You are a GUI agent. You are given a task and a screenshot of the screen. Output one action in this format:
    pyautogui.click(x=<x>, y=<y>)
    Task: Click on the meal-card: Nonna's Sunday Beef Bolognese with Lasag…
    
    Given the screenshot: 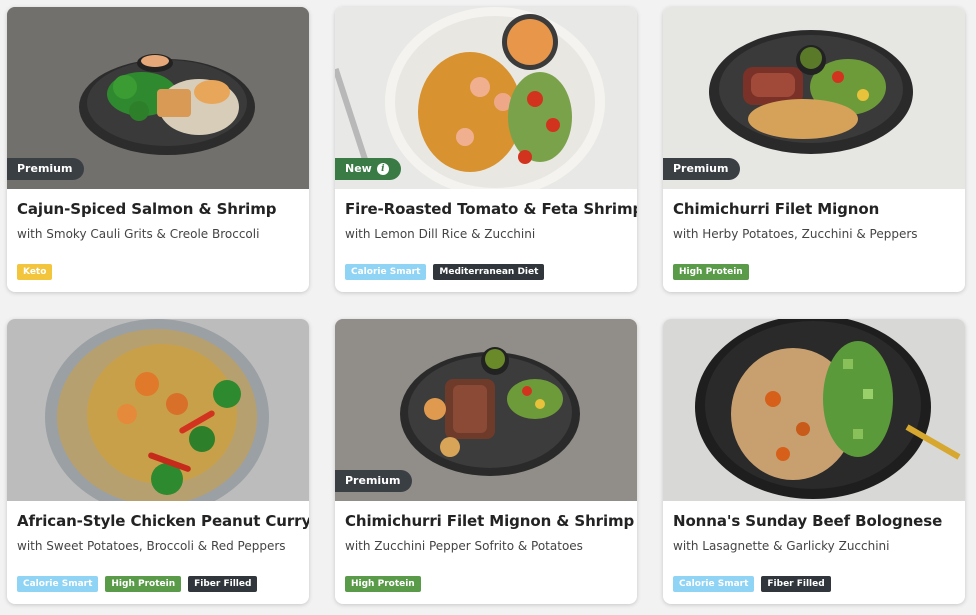 What is the action you would take?
    pyautogui.click(x=814, y=461)
    